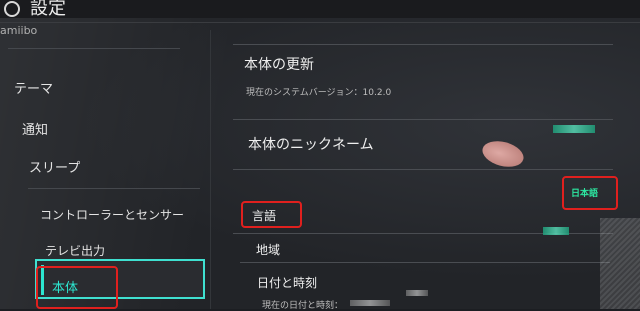 The height and width of the screenshot is (311, 640). What do you see at coordinates (54, 166) in the screenshot?
I see `sidebar-item-sleep: スリープ` at bounding box center [54, 166].